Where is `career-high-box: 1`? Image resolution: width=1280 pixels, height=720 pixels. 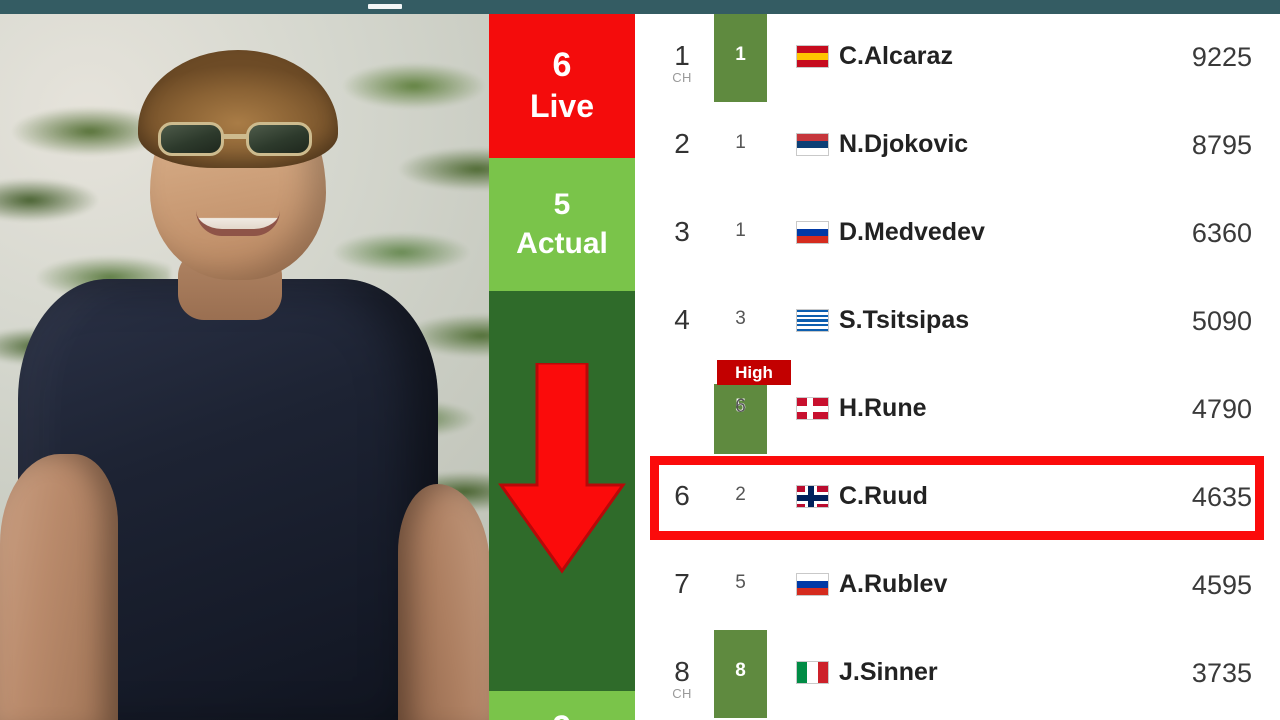
career-high-box: 1 is located at coordinates (740, 58).